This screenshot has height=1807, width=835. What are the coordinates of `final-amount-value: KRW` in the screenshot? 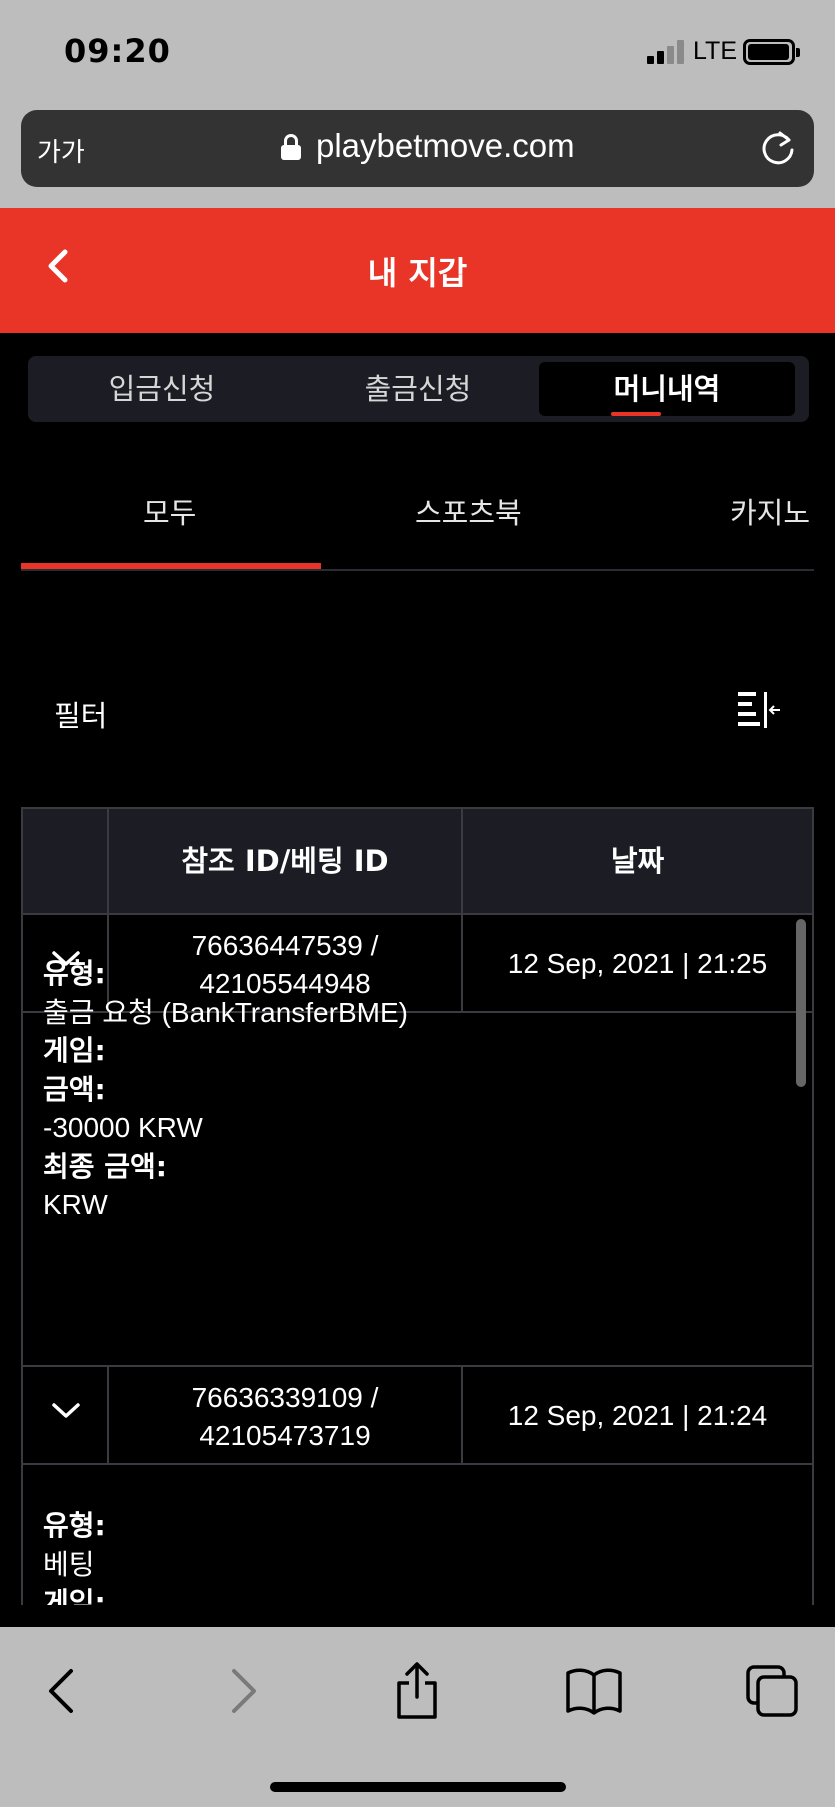 It's located at (75, 1204).